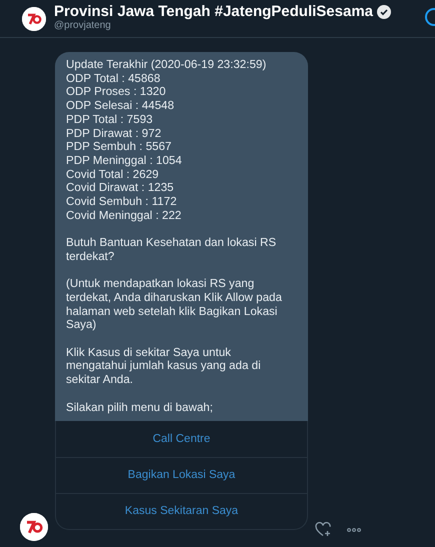 This screenshot has height=547, width=435. I want to click on more-icon, so click(354, 530).